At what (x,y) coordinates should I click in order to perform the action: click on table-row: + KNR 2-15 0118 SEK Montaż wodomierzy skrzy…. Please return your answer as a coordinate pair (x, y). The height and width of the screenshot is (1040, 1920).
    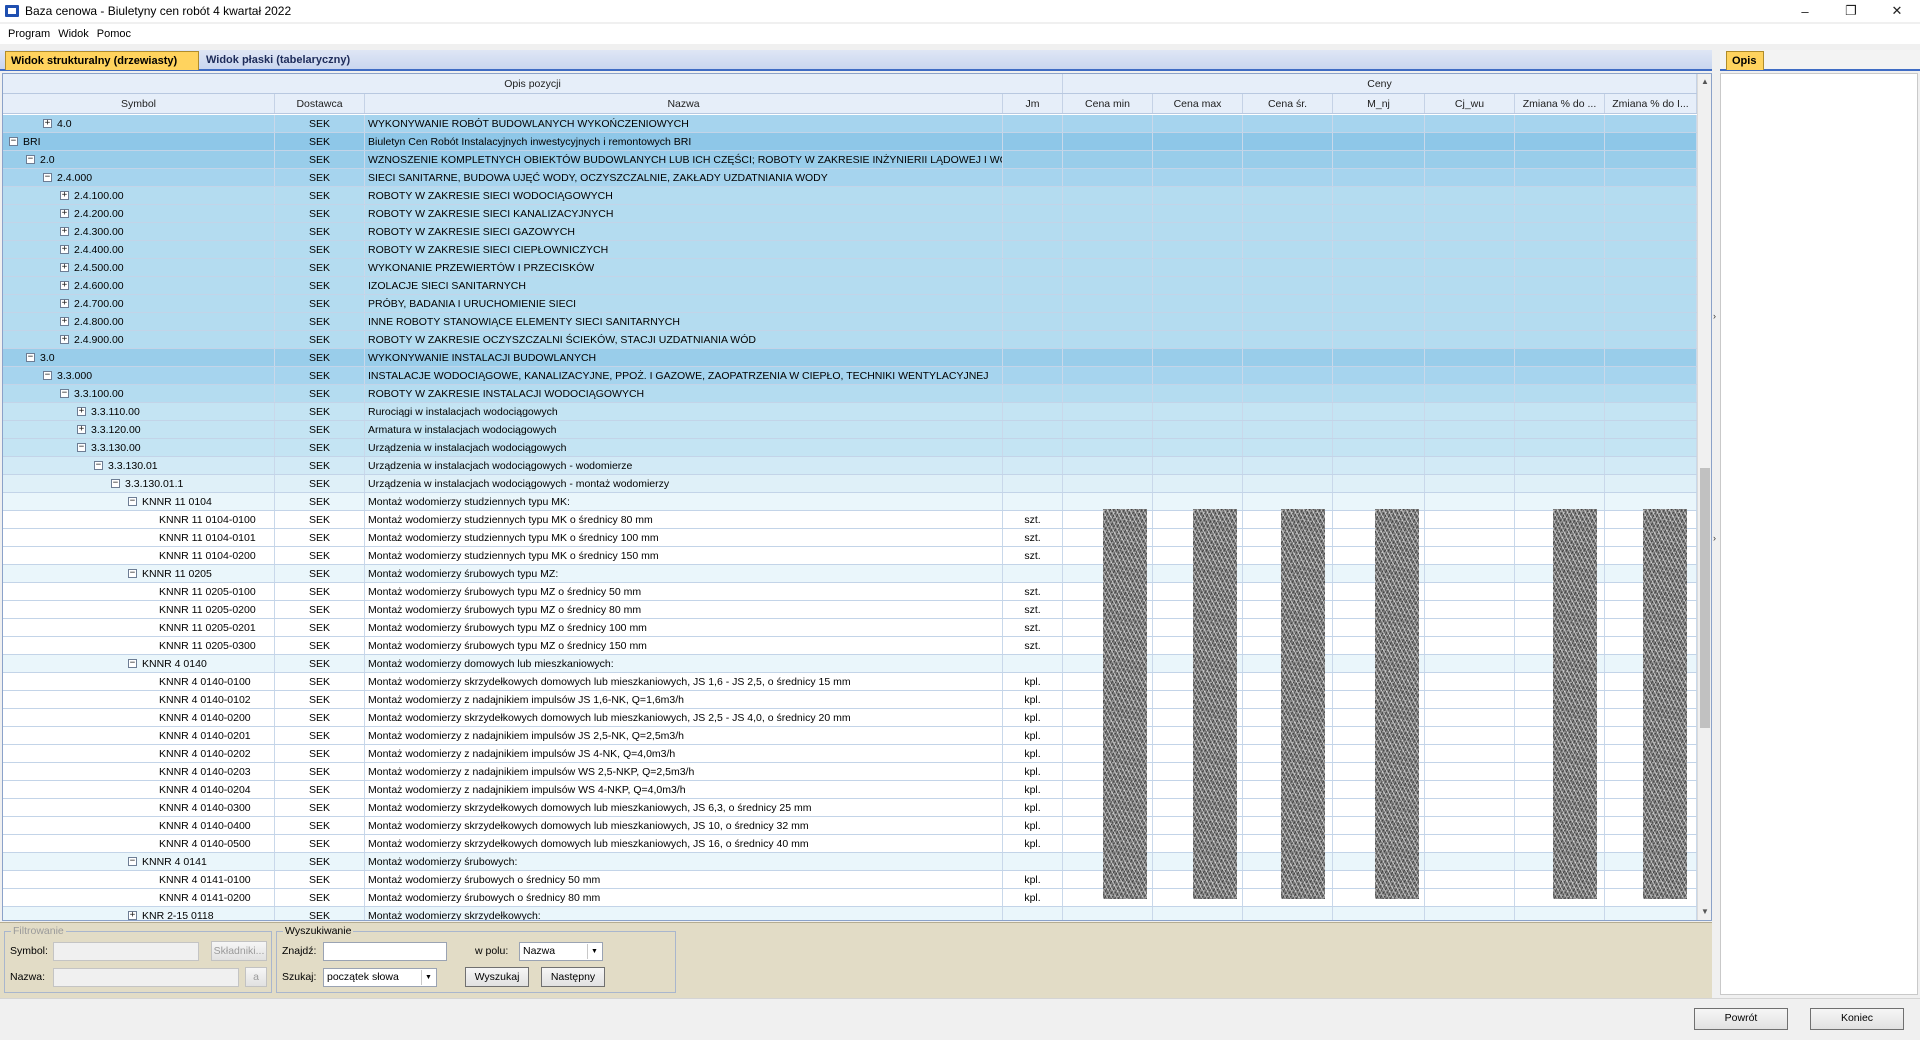
    Looking at the image, I should click on (850, 913).